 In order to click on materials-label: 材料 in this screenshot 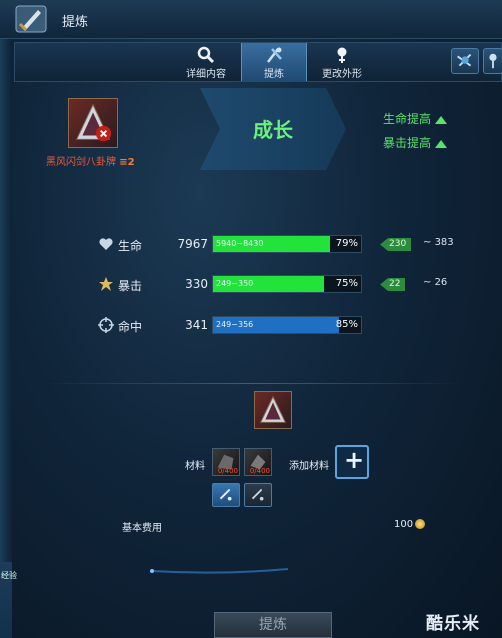, I will do `click(195, 466)`.